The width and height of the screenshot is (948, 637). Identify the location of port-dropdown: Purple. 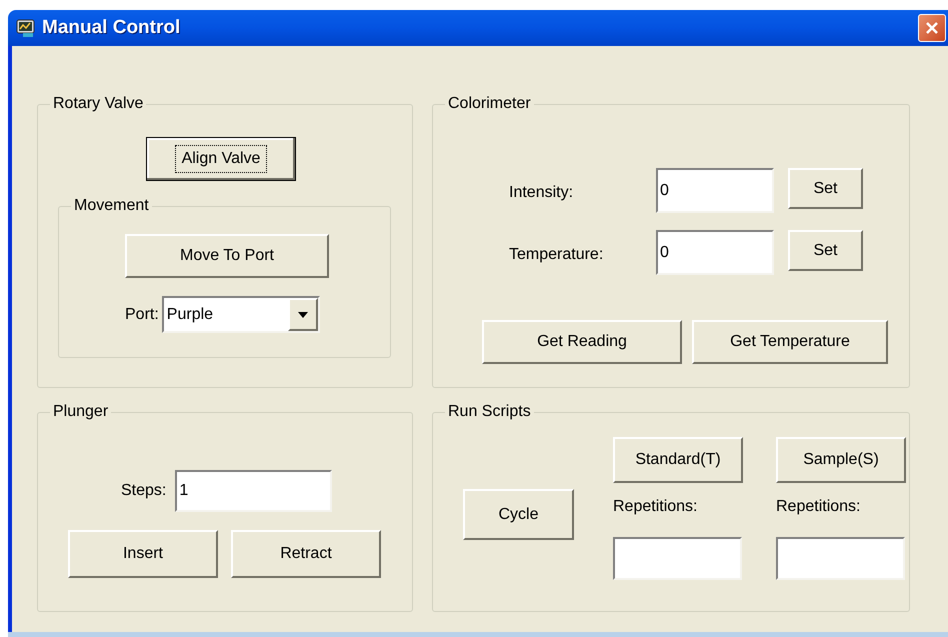
(241, 314).